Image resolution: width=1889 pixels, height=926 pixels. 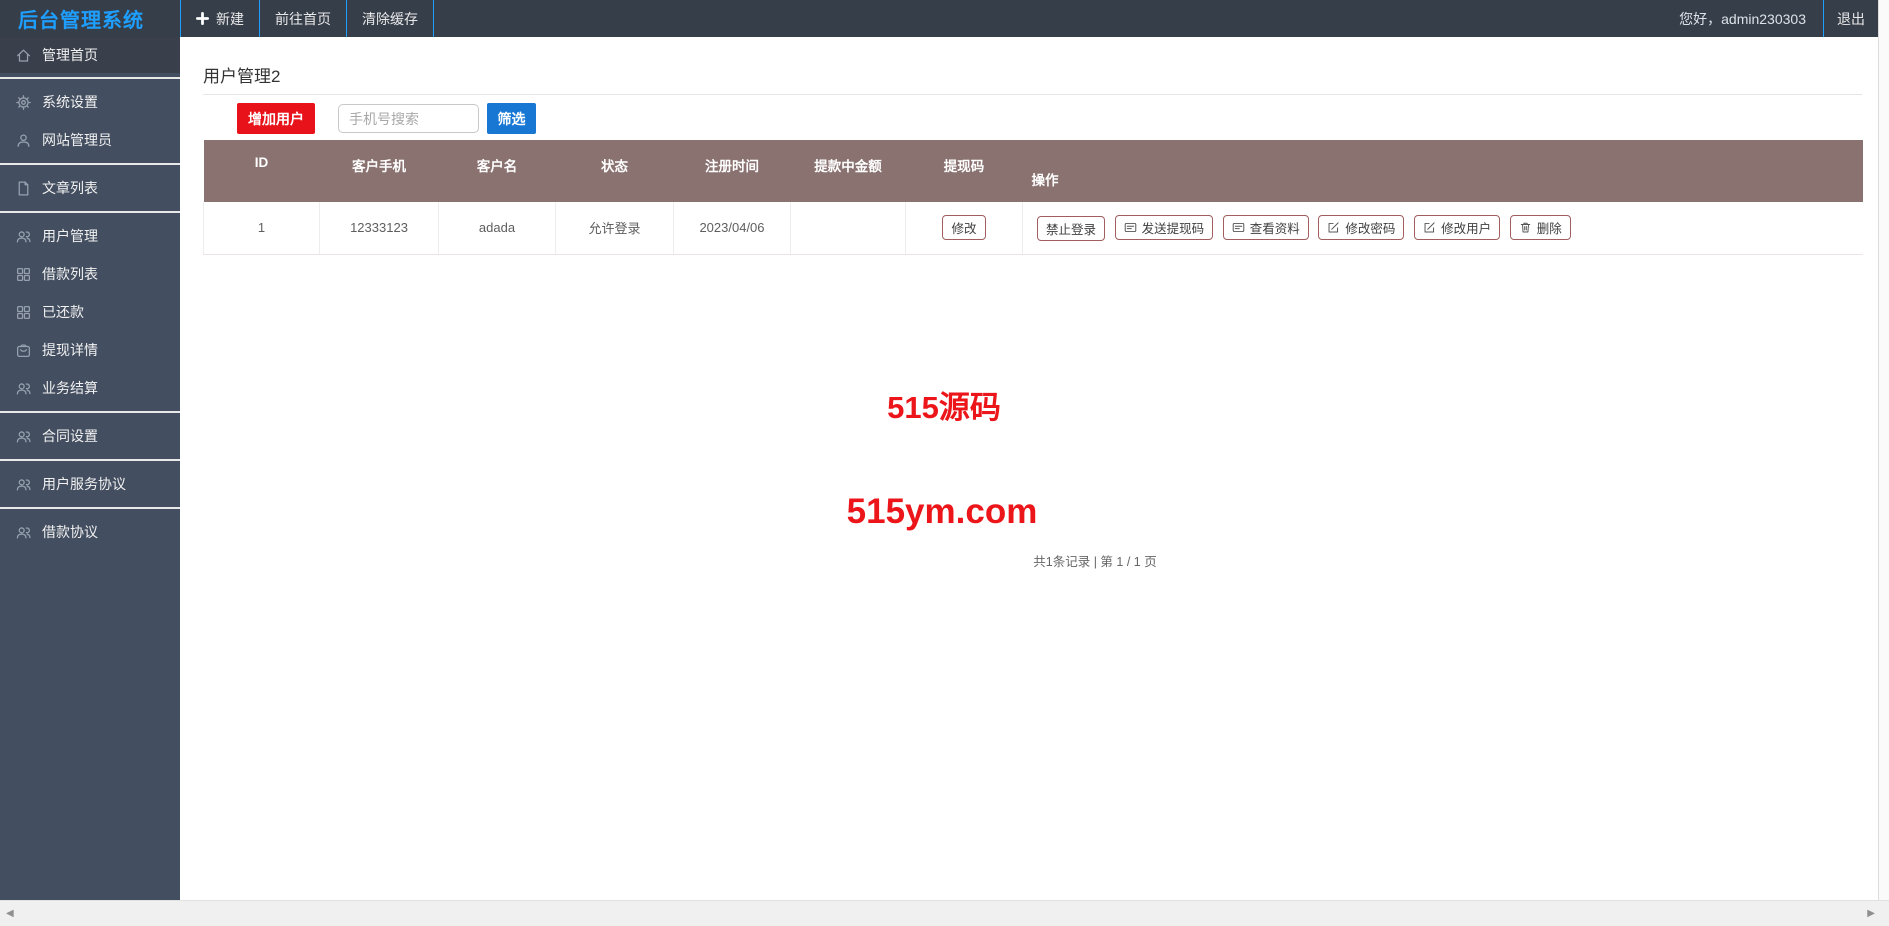 I want to click on user-greeting: 您好，admin230303, so click(x=1742, y=18).